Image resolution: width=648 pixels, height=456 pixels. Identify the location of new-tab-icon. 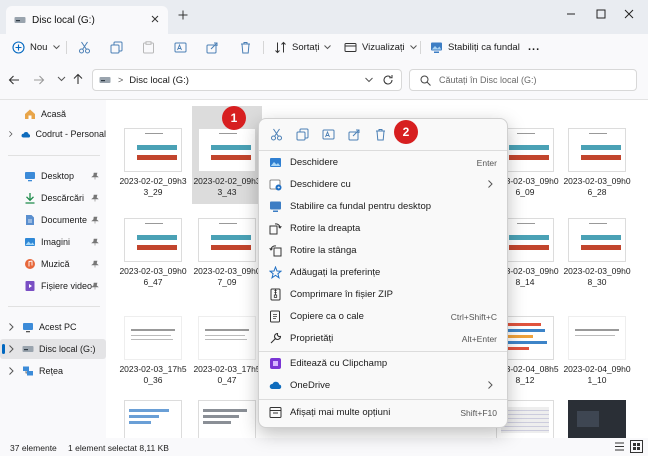
(183, 15).